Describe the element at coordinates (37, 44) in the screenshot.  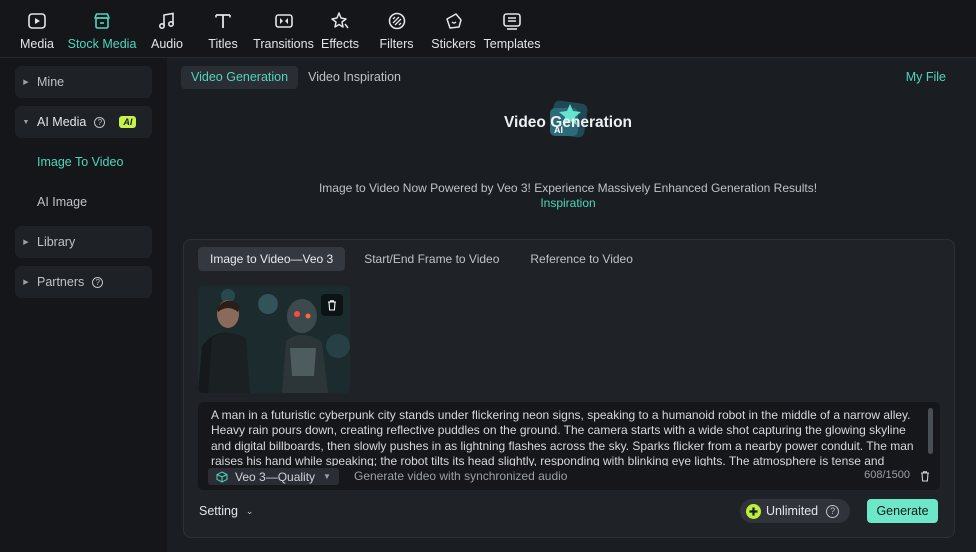
I see `toolbar-media-label: Media` at that location.